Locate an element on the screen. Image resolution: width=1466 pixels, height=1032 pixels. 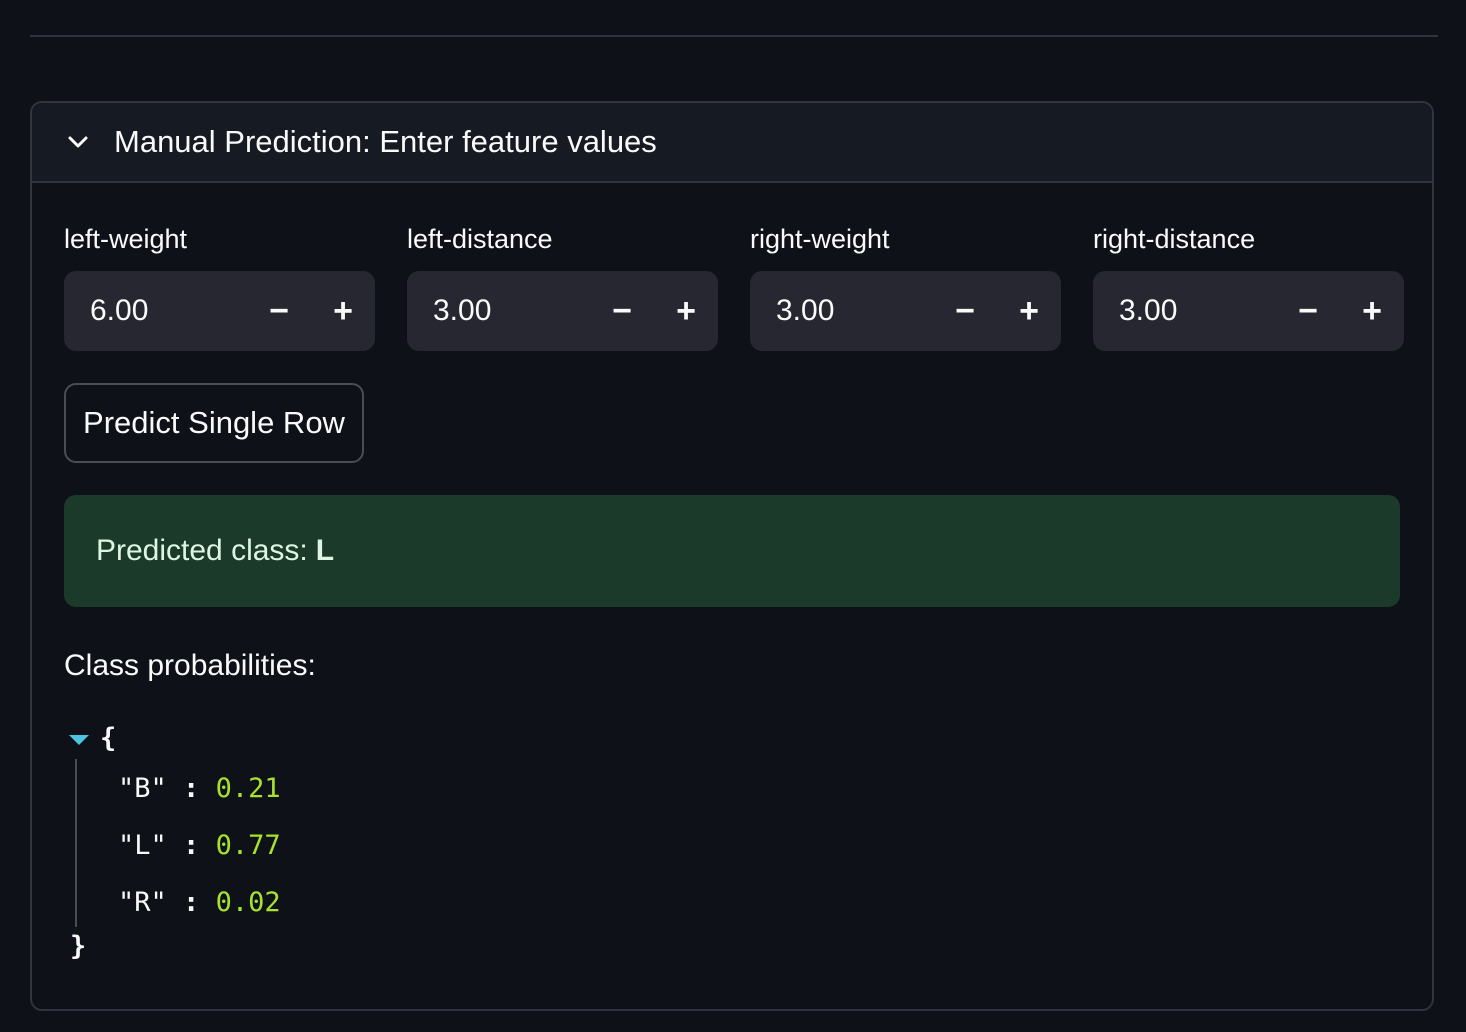
json-key: "L" is located at coordinates (142, 845).